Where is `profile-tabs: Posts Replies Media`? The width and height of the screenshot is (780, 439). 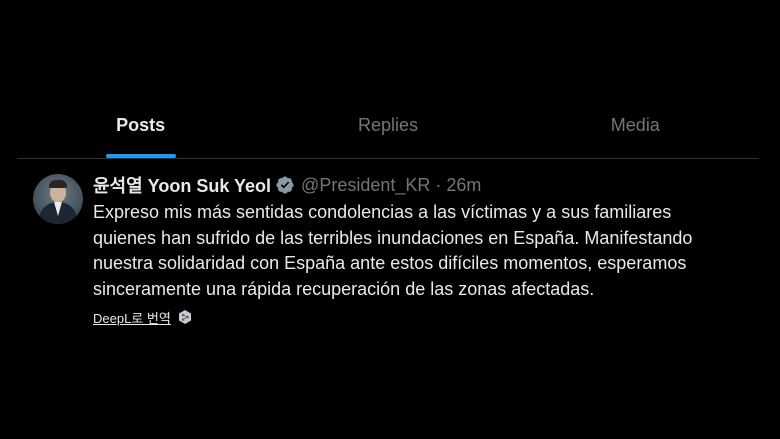 profile-tabs: Posts Replies Media is located at coordinates (388, 127).